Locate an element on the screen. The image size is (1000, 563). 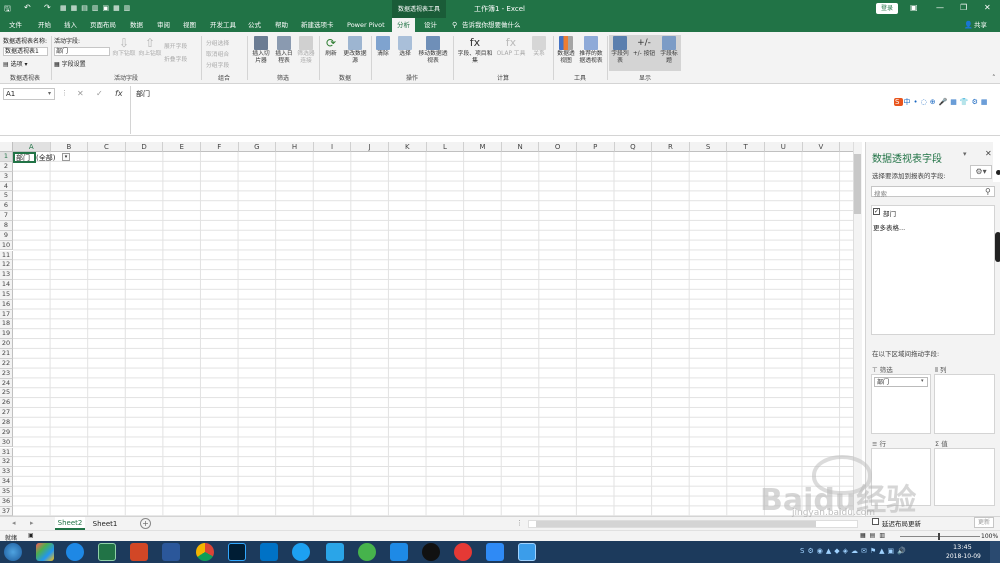
save-icon: 🖫 is located at coordinates (7, 10).